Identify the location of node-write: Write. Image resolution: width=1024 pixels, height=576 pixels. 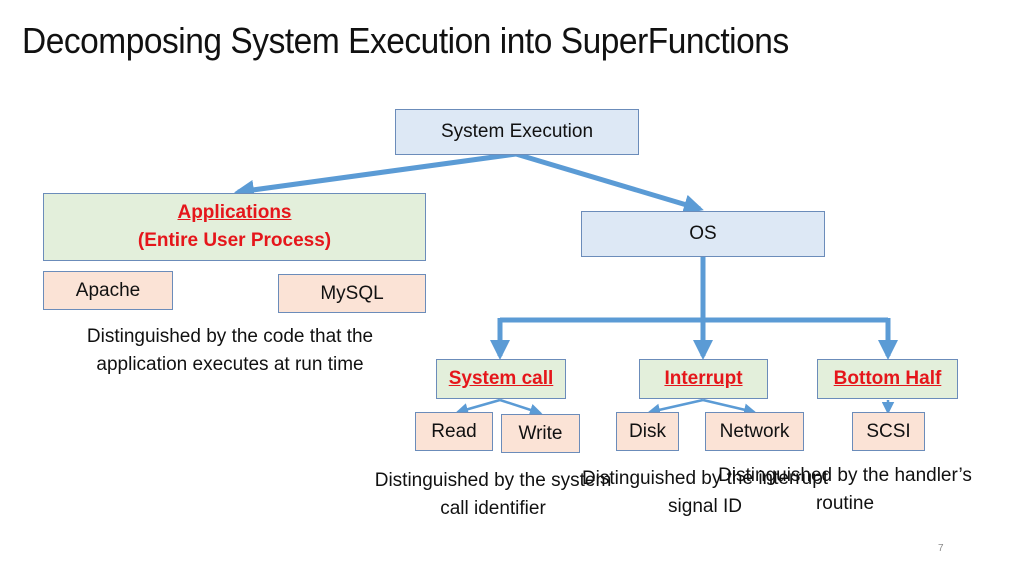
(540, 433).